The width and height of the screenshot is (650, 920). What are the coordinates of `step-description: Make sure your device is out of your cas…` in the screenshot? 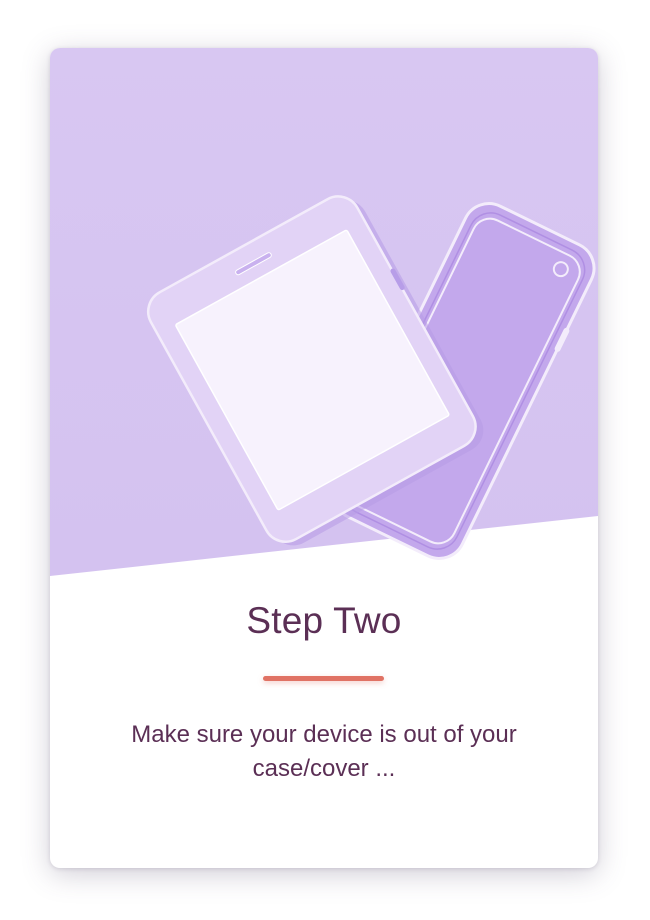 It's located at (324, 751).